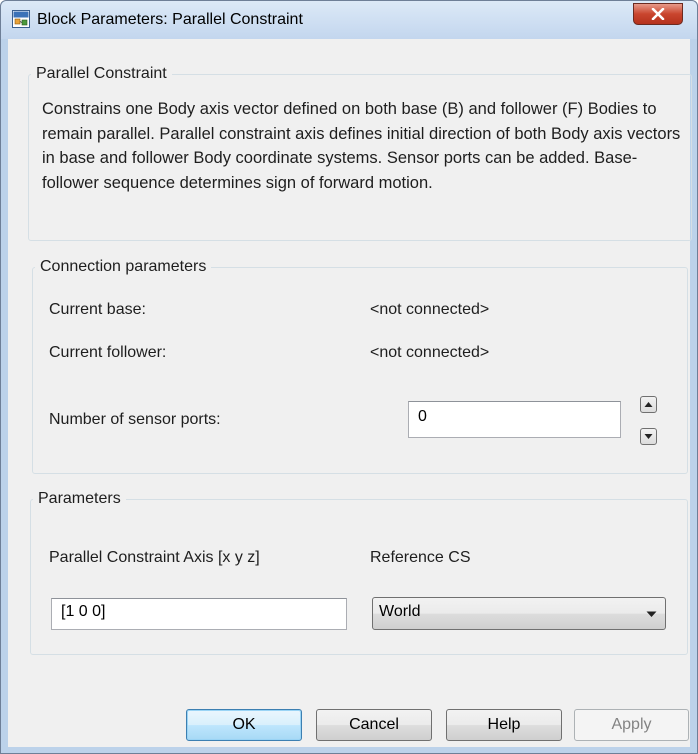 Image resolution: width=698 pixels, height=754 pixels. What do you see at coordinates (430, 309) in the screenshot?
I see `current-base-value: <not connected>` at bounding box center [430, 309].